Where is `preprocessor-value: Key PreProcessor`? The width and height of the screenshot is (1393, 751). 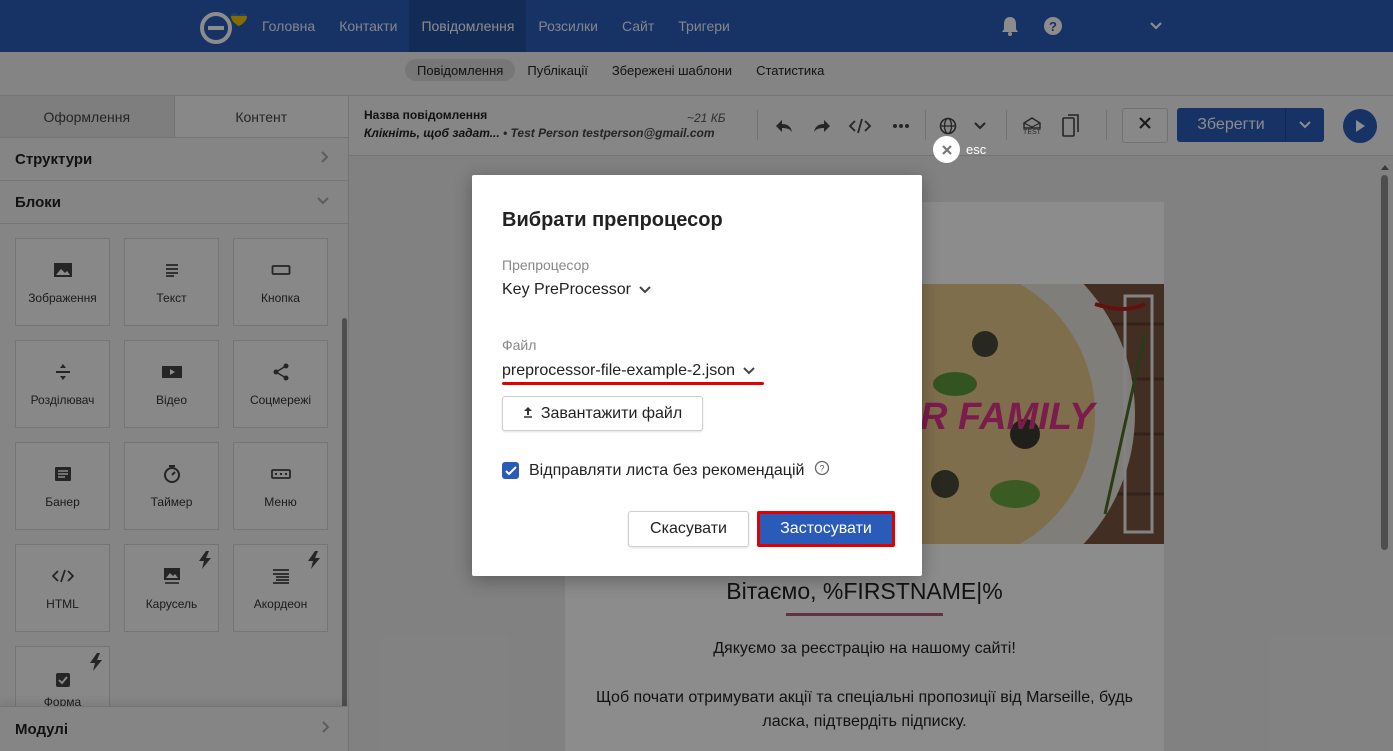
preprocessor-value: Key PreProcessor is located at coordinates (566, 289).